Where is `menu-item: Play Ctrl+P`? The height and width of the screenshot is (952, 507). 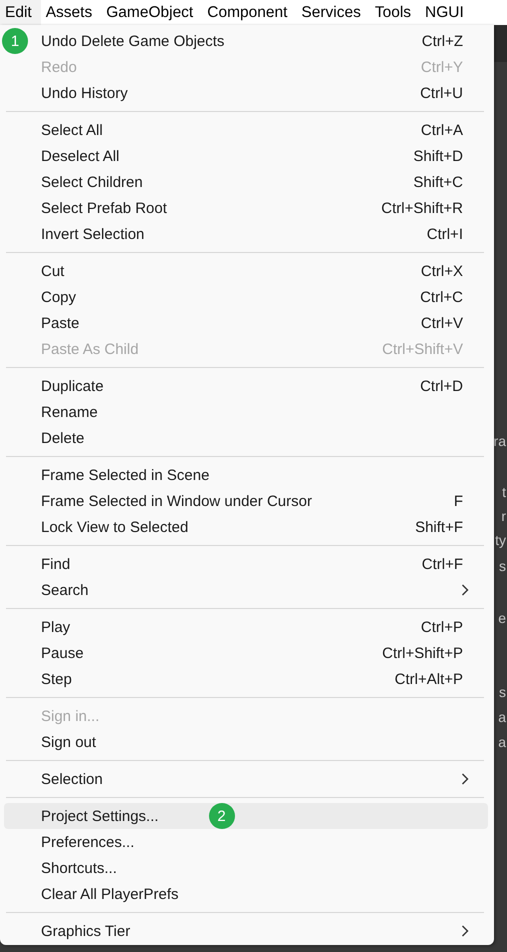
menu-item: Play Ctrl+P is located at coordinates (246, 627).